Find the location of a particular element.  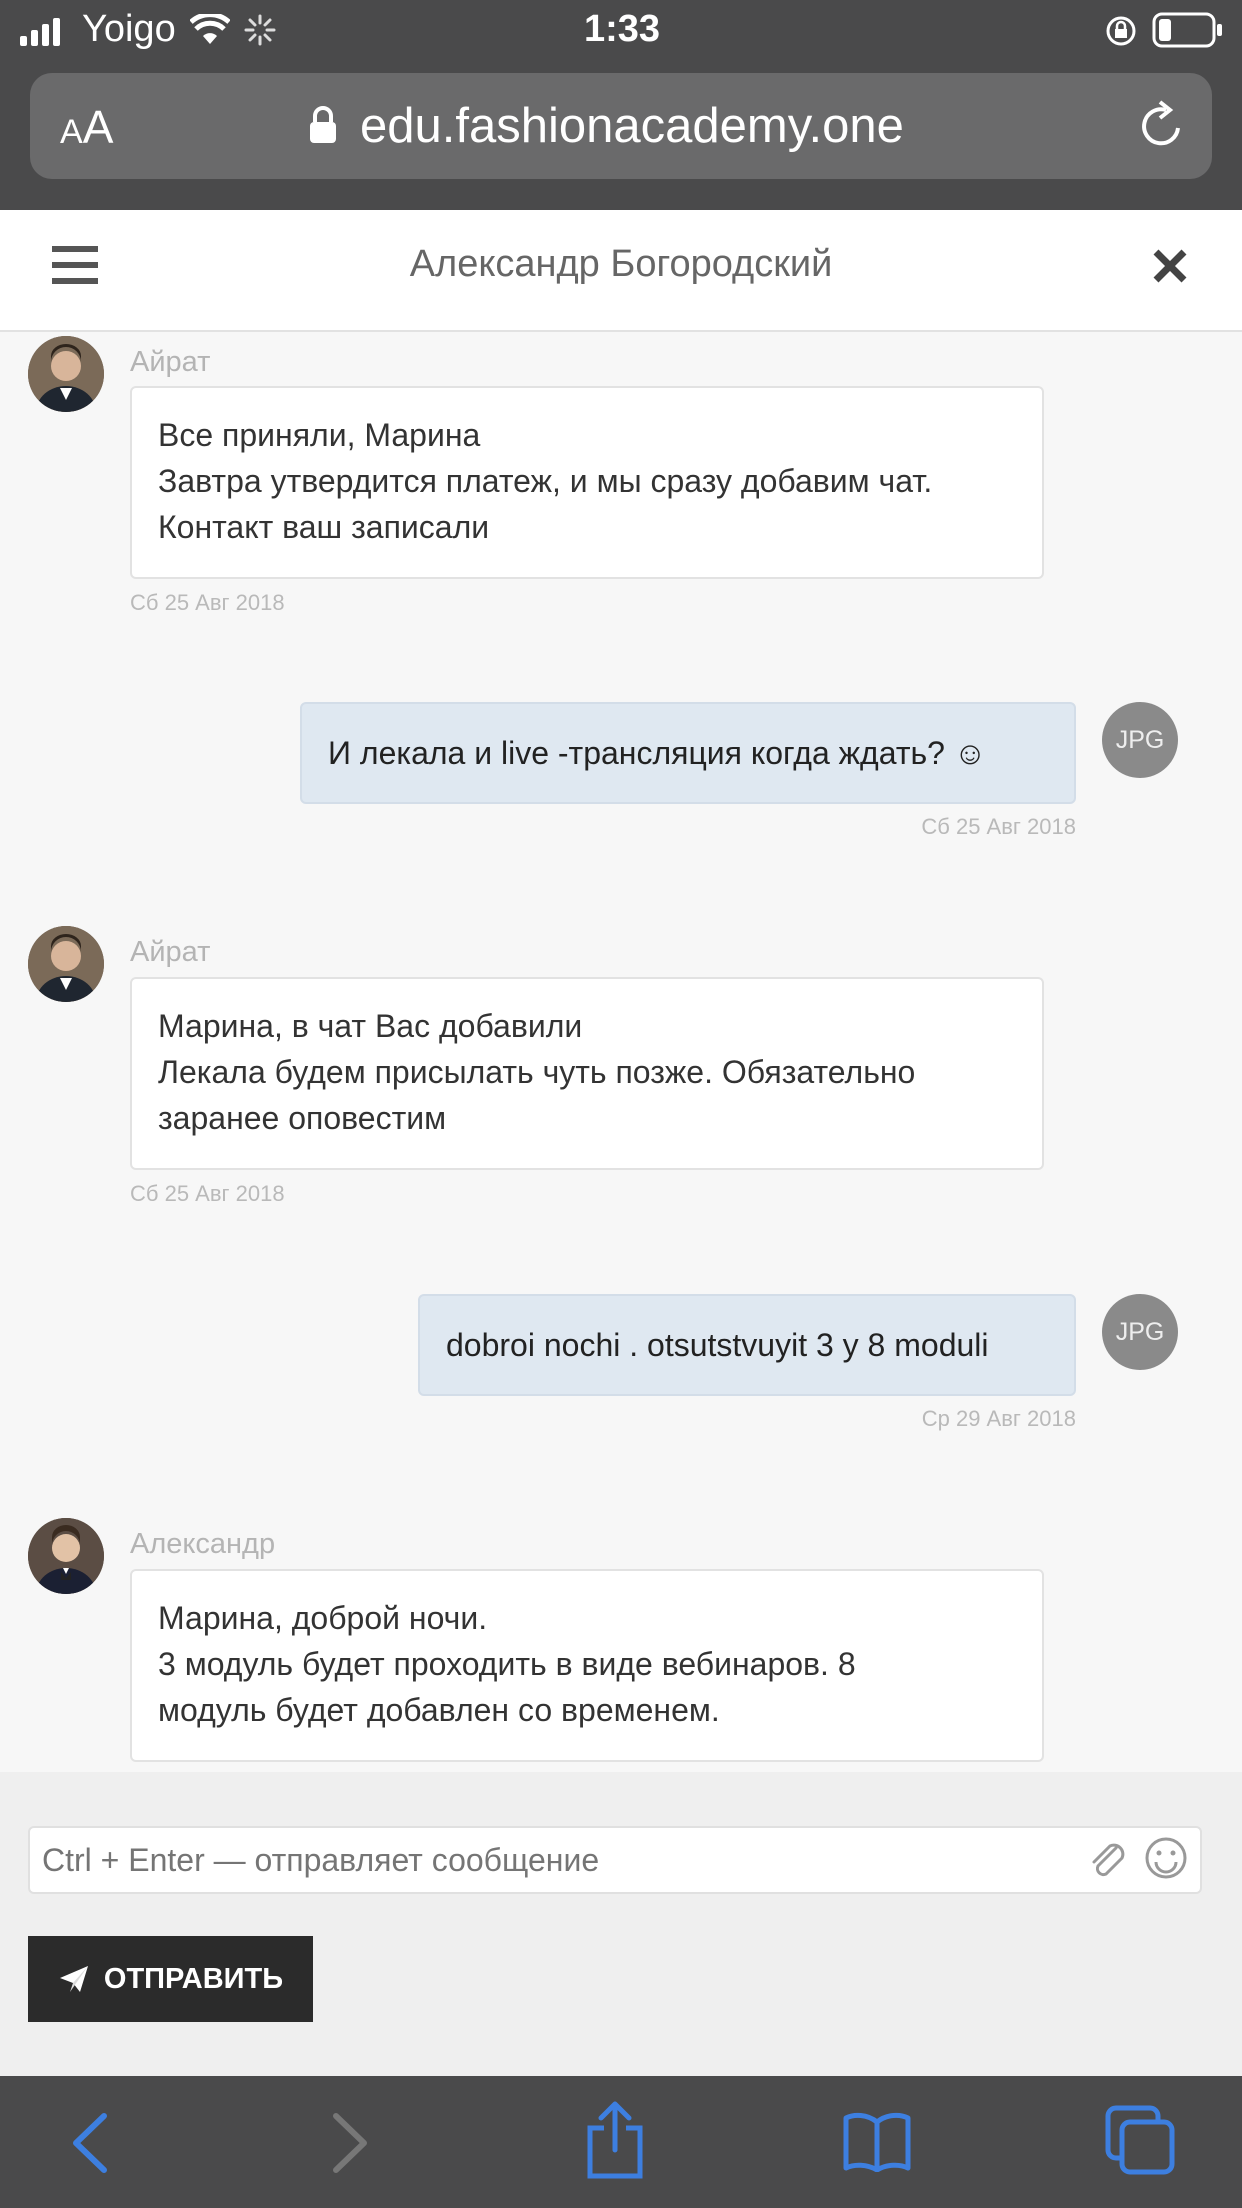

message-line: Все приняли, Марина is located at coordinates (319, 435).